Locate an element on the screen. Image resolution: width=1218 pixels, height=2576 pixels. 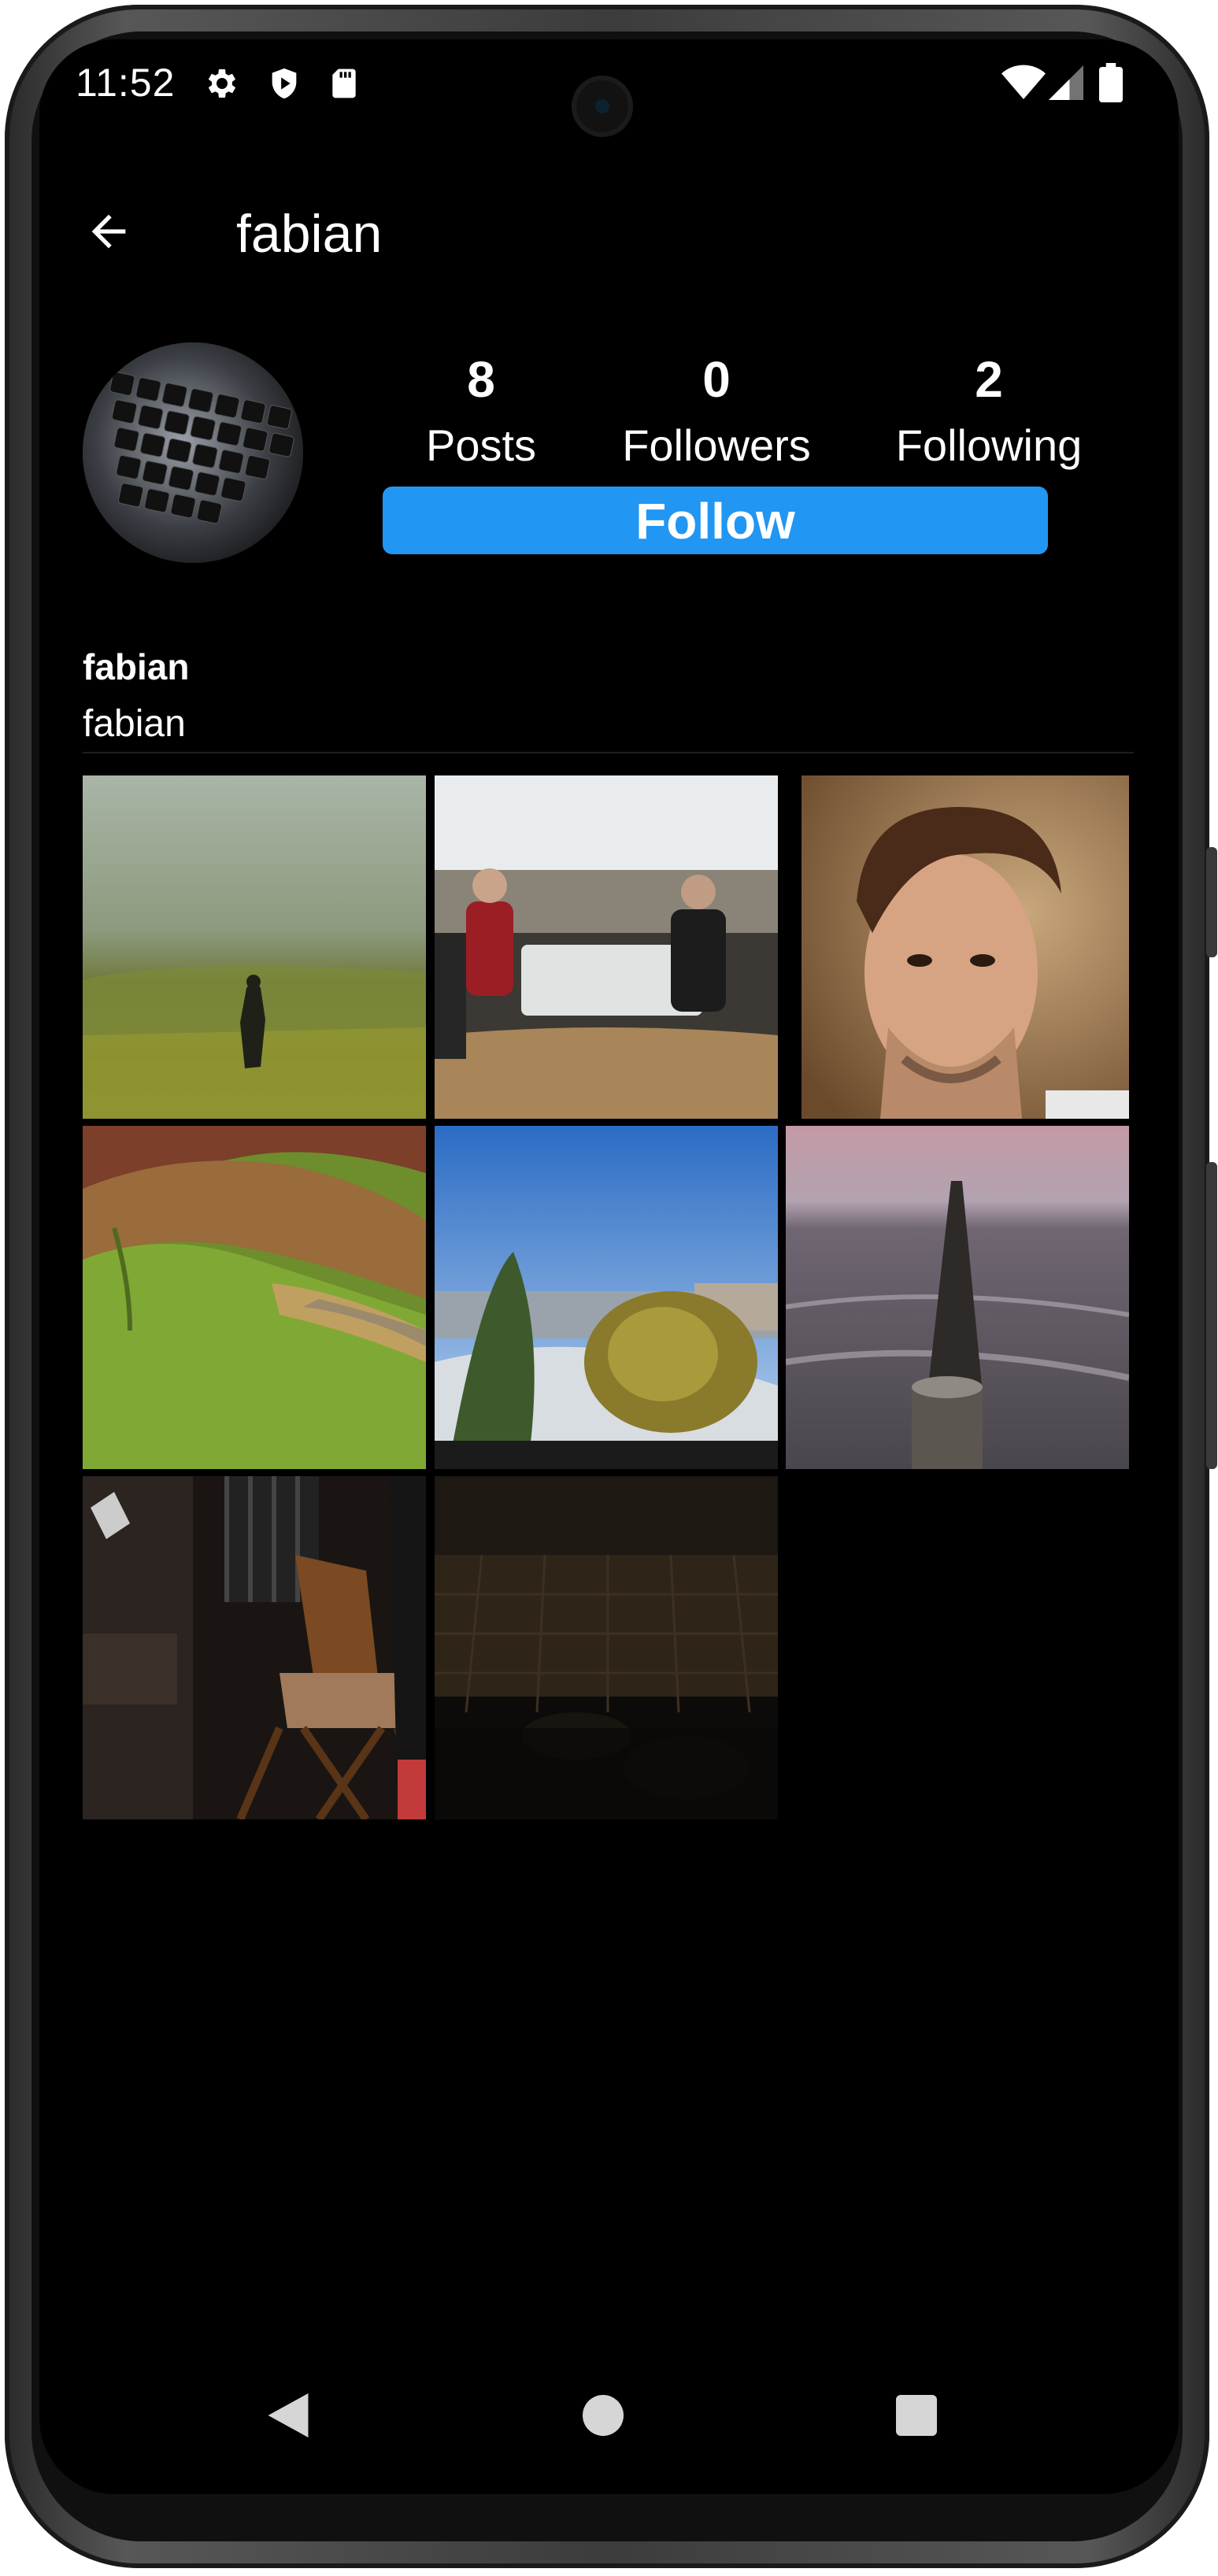
nav-recents-icon is located at coordinates (916, 2415).